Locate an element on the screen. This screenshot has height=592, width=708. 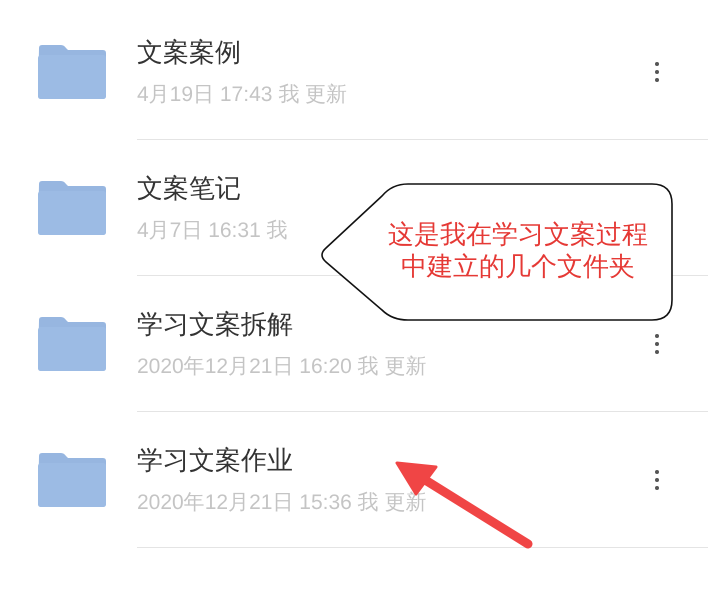
folder-name: 学习文案拆解 is located at coordinates (215, 324).